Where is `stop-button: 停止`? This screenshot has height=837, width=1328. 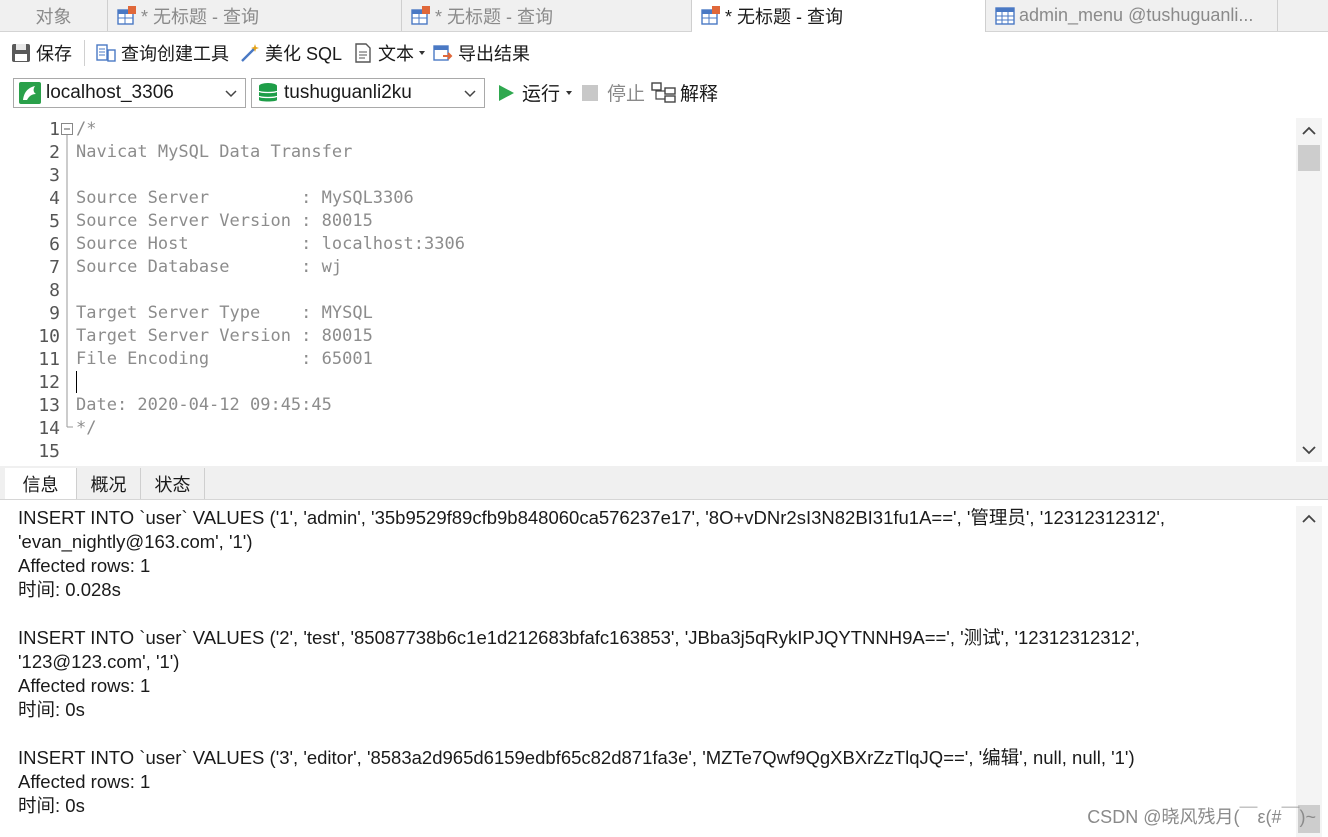 stop-button: 停止 is located at coordinates (613, 92).